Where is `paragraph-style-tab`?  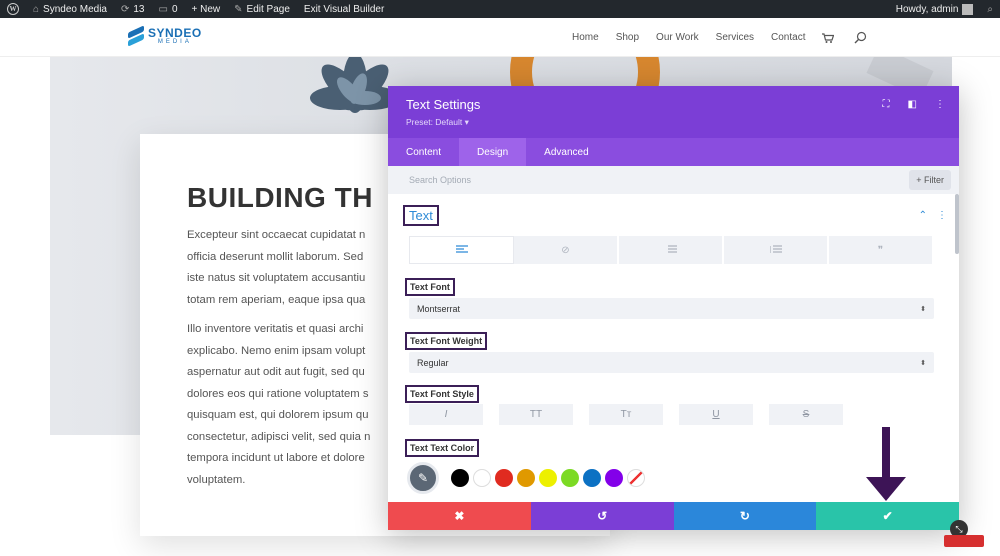 paragraph-style-tab is located at coordinates (461, 250).